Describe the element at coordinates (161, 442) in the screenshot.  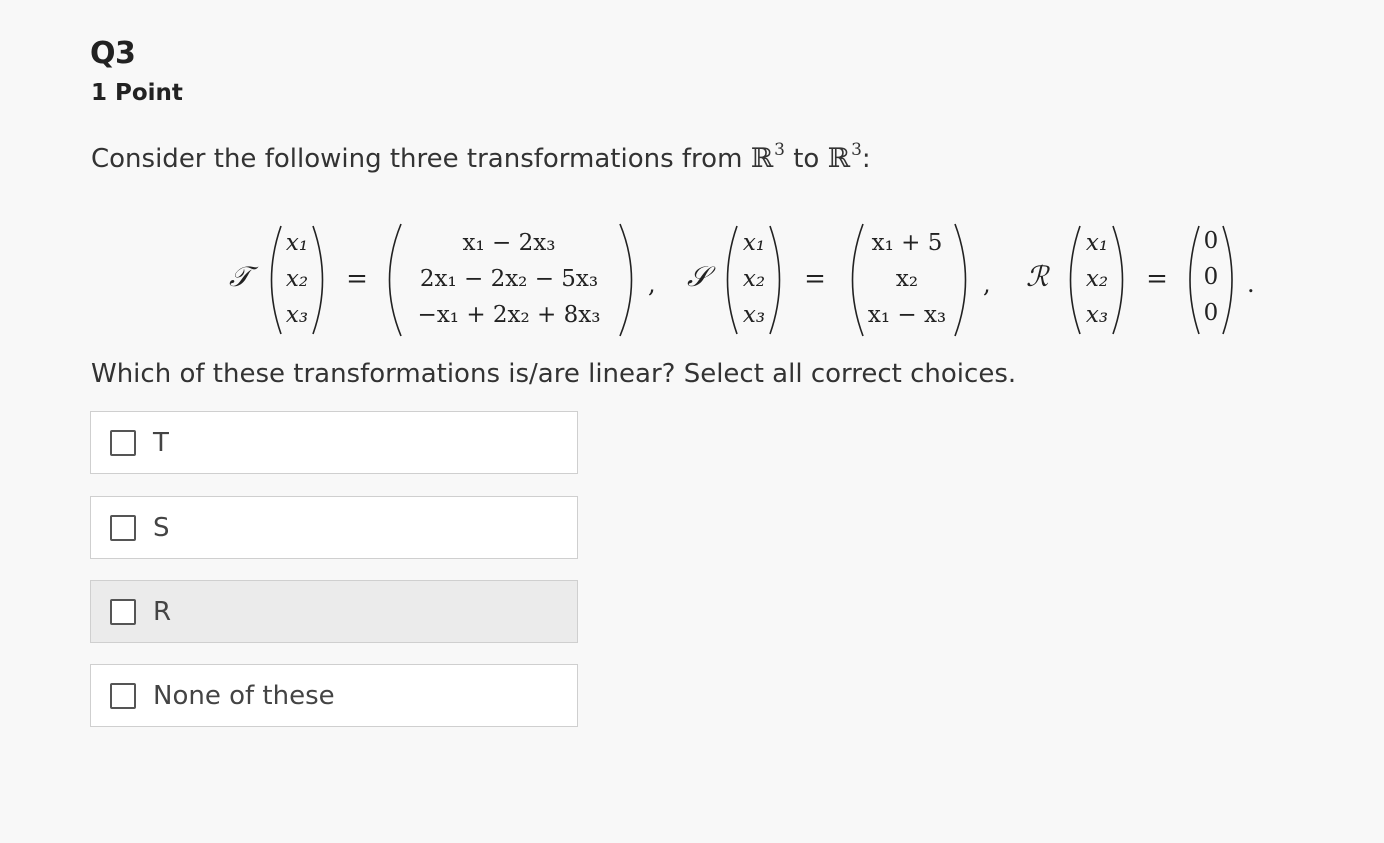
I see `choice-label: T` at that location.